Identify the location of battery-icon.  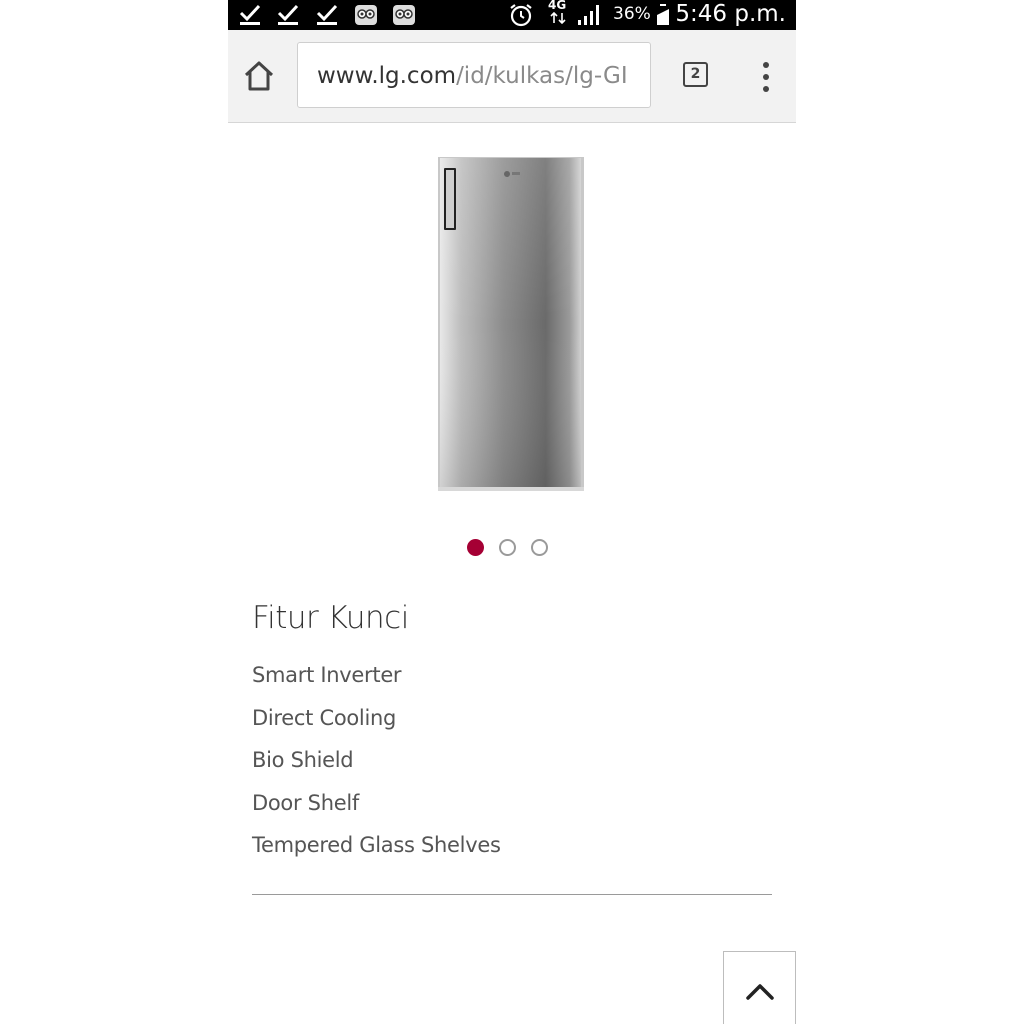
(663, 14).